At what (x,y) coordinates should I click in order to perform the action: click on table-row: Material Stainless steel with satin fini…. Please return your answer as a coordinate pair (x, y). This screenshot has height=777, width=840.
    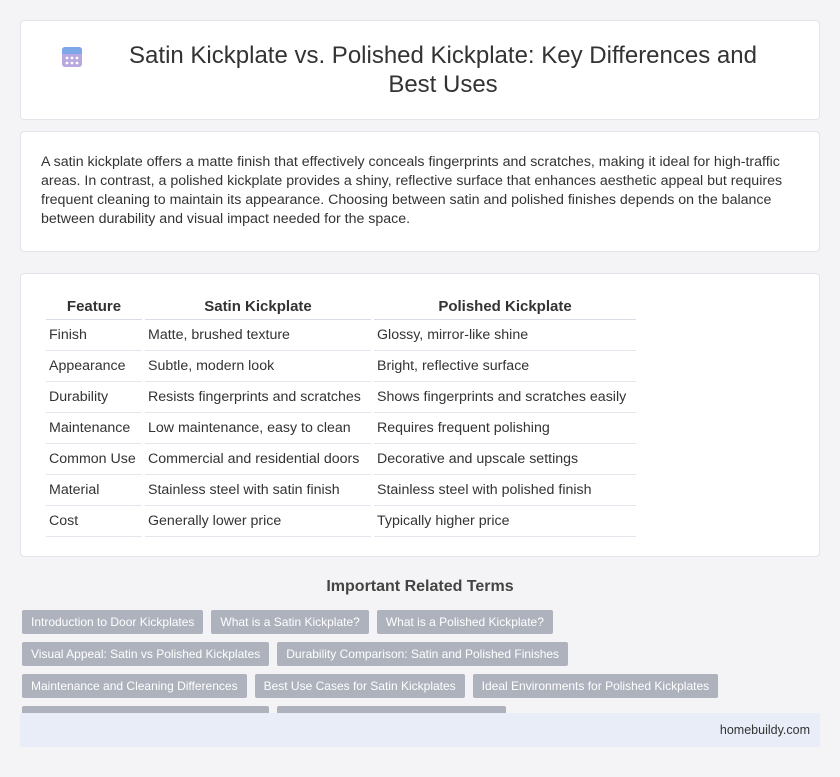
    Looking at the image, I should click on (341, 490).